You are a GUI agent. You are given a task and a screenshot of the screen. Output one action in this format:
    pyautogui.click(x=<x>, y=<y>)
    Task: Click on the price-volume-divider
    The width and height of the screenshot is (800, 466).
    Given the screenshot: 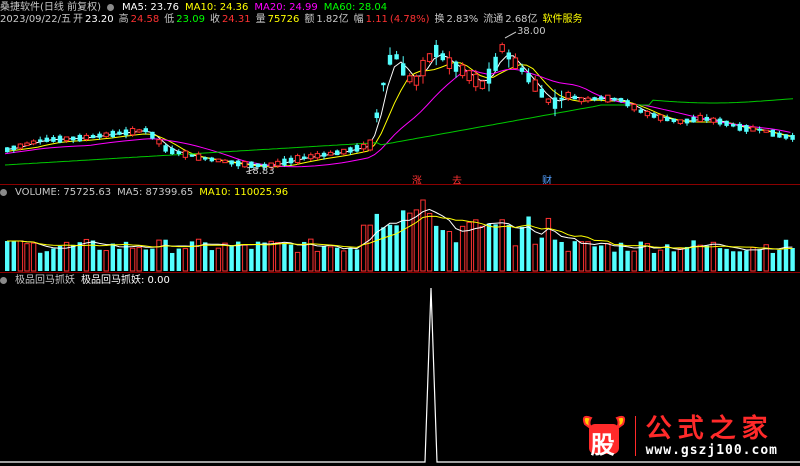 What is the action you would take?
    pyautogui.click(x=400, y=184)
    